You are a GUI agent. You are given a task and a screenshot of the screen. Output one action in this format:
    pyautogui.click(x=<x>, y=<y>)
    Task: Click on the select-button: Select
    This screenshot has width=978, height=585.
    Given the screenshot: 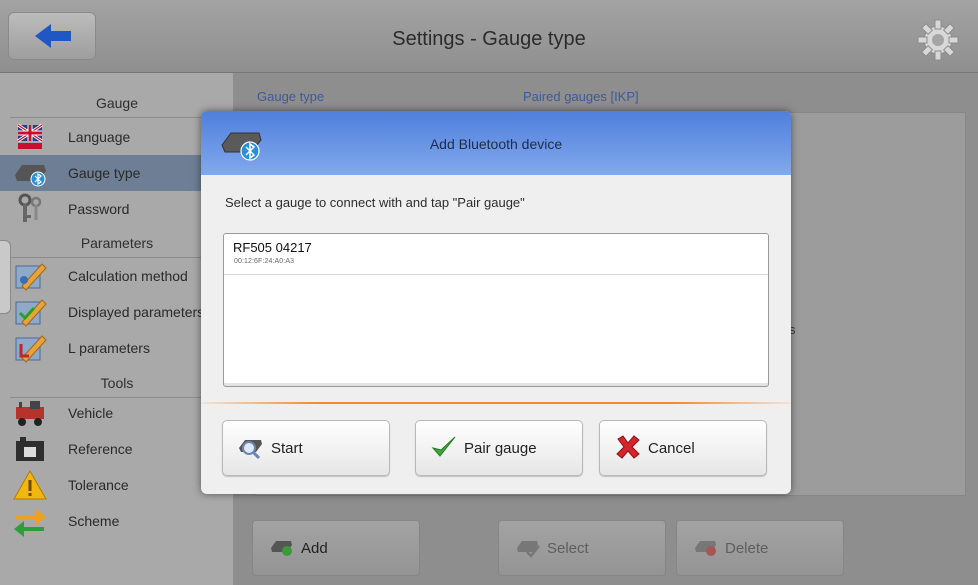 What is the action you would take?
    pyautogui.click(x=582, y=548)
    